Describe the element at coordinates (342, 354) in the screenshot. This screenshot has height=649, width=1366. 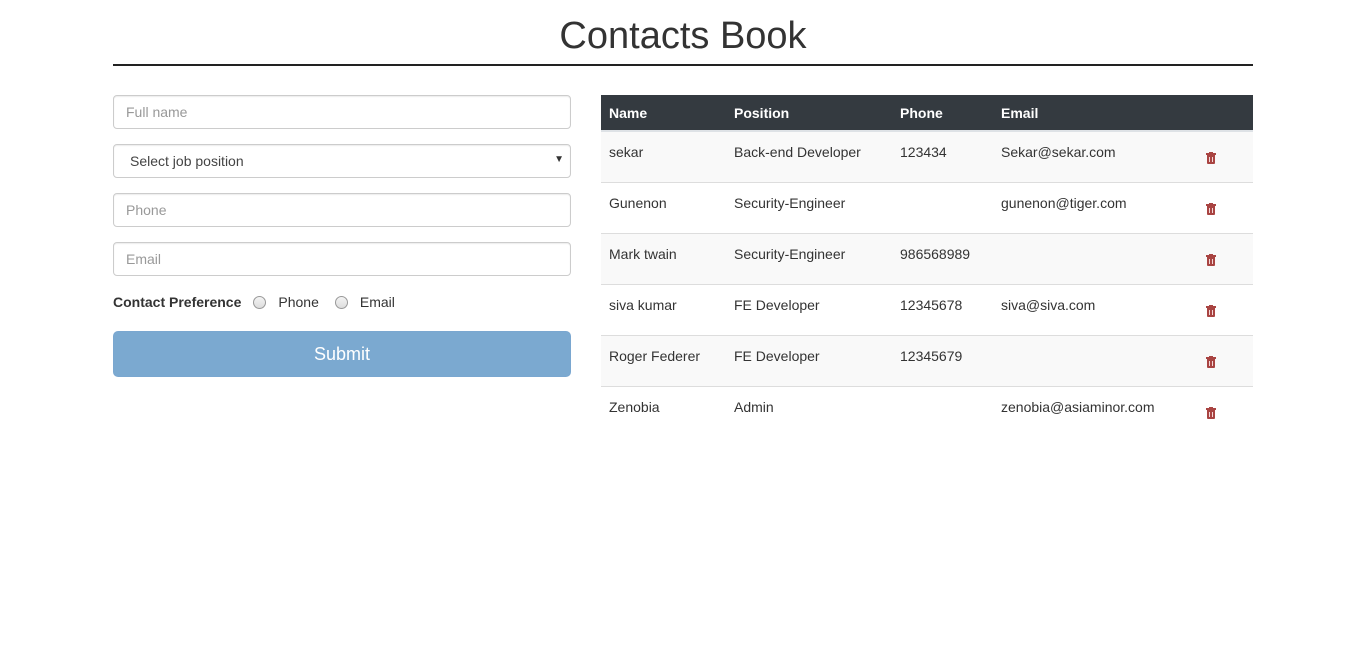
I see `submit-button: Submit` at that location.